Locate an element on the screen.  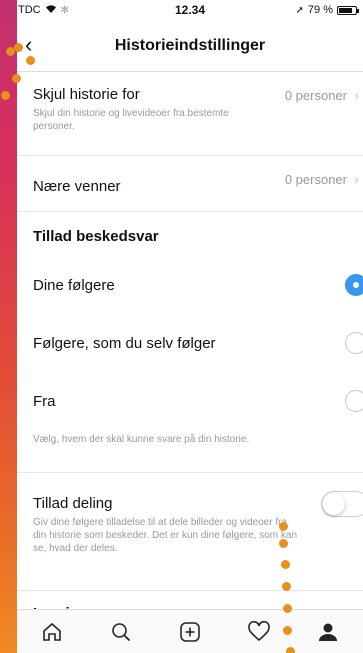
loading-icon: ✻ is located at coordinates (64, 10).